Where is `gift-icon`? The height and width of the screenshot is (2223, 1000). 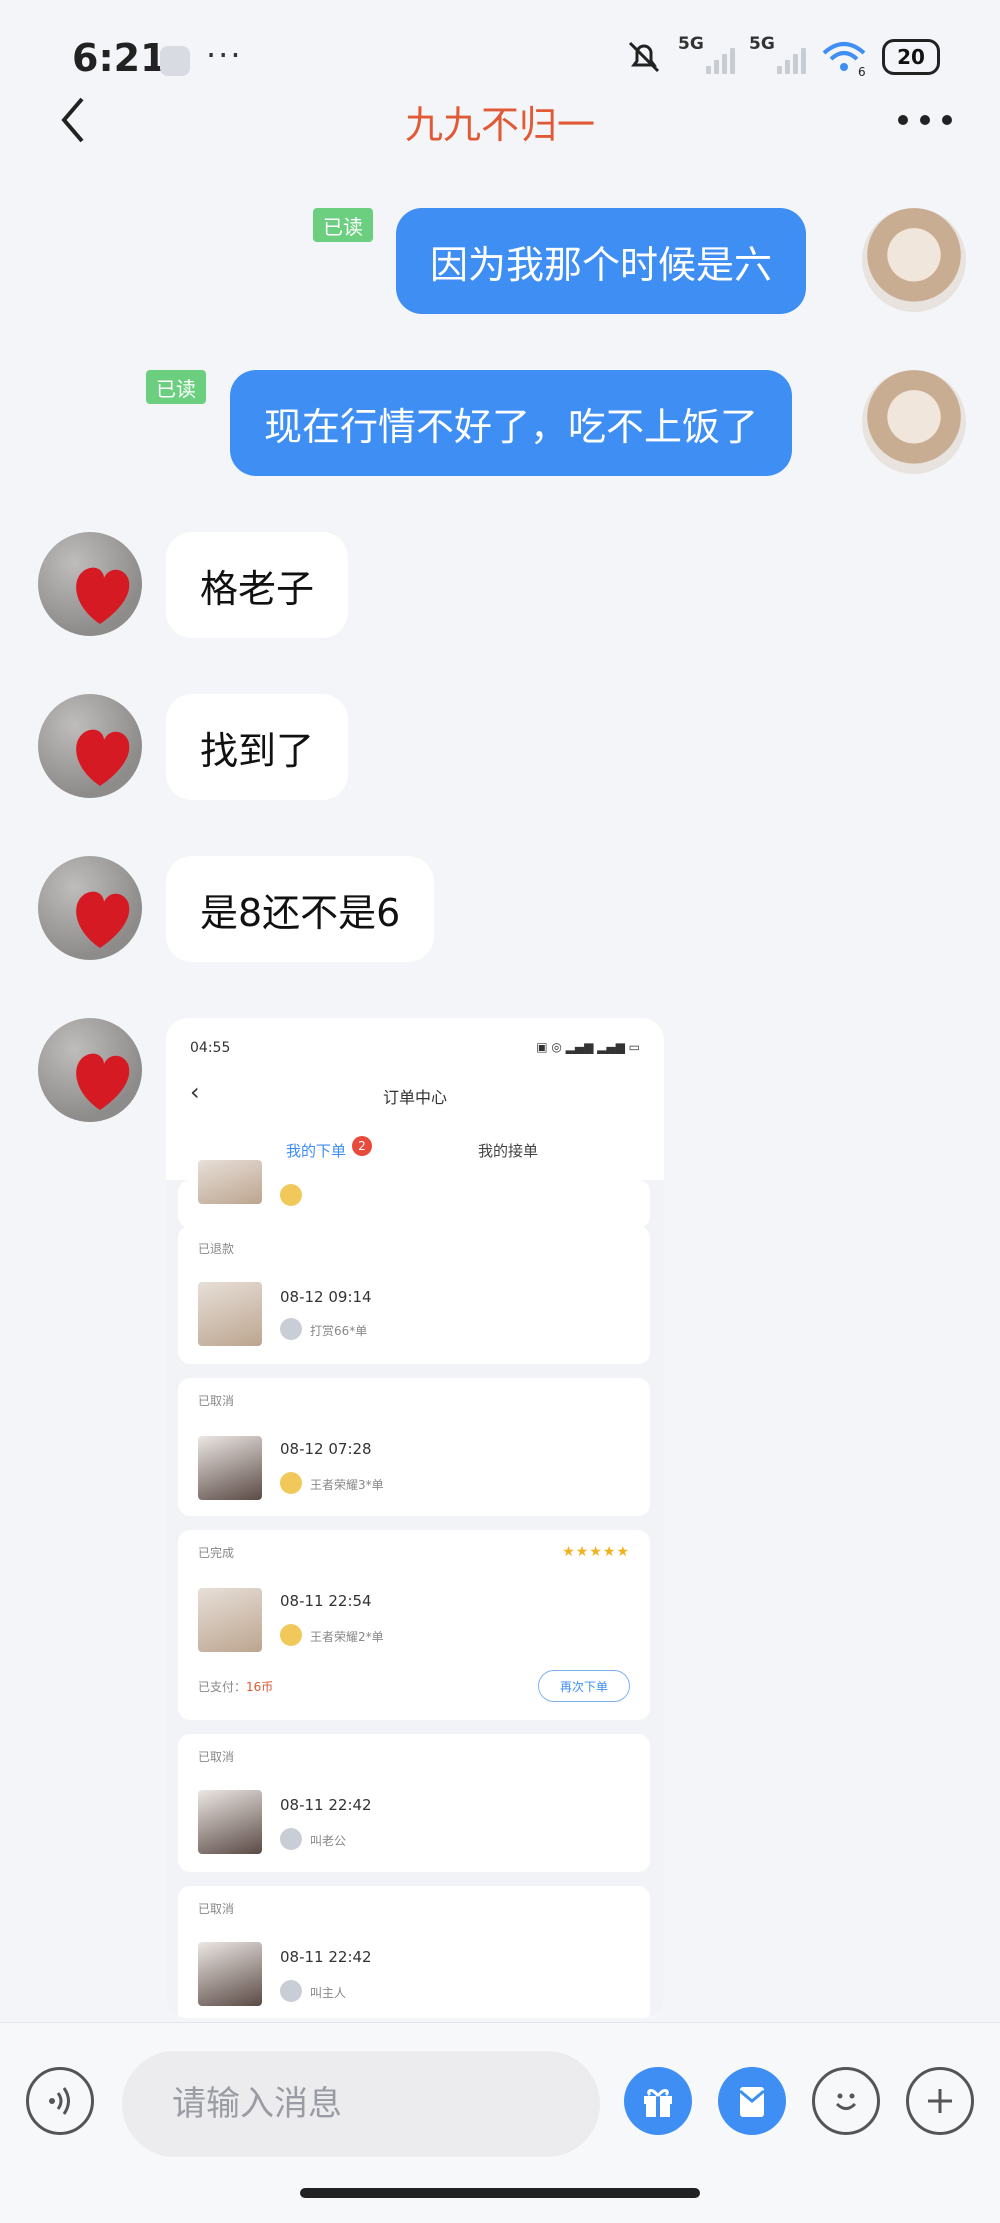 gift-icon is located at coordinates (658, 2103).